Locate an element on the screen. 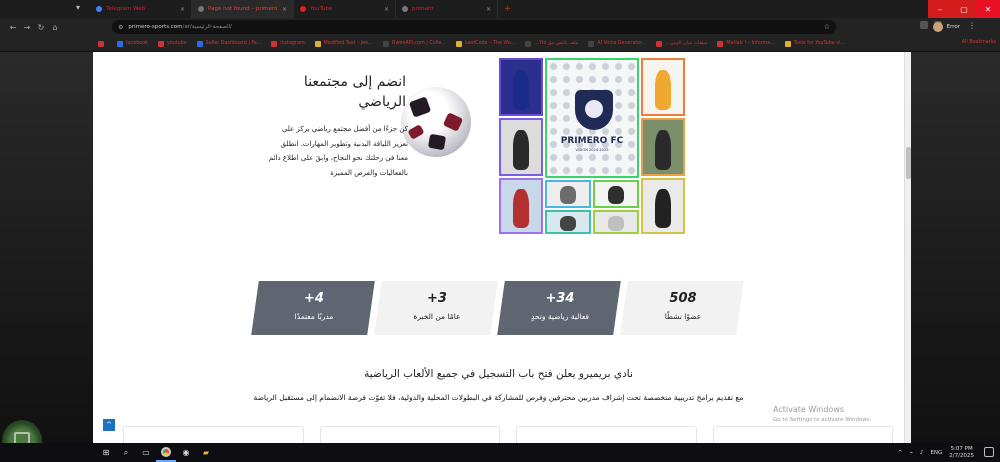 This screenshot has width=1000, height=462. tab-telegram: Telegram Web × is located at coordinates (141, 9).